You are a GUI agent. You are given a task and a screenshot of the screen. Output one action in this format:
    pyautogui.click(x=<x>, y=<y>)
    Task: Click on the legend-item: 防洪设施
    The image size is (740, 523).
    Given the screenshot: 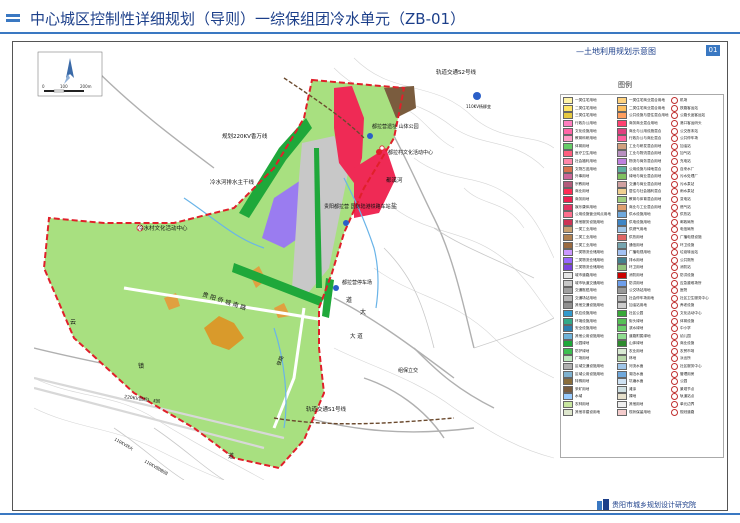 What is the action you would take?
    pyautogui.click(x=697, y=275)
    